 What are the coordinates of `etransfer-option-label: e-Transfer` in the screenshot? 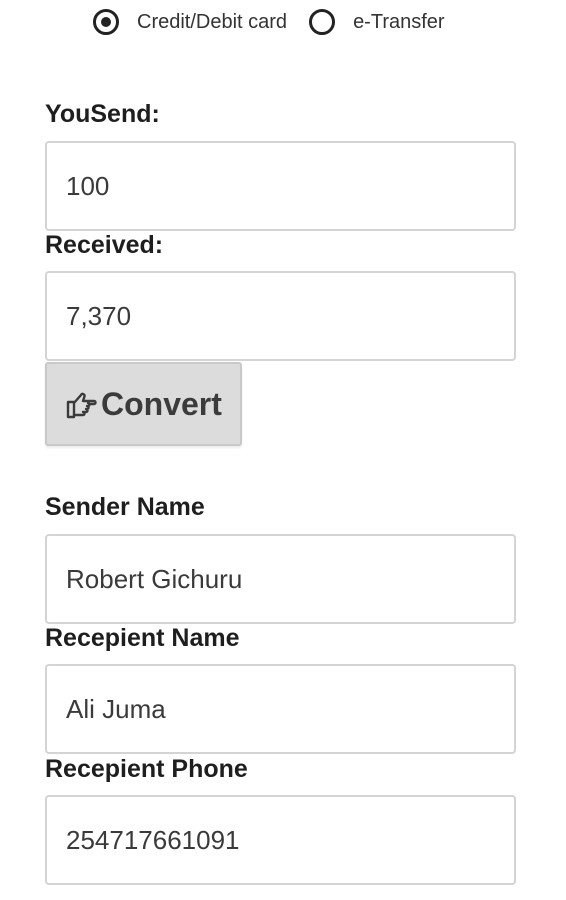 It's located at (399, 21).